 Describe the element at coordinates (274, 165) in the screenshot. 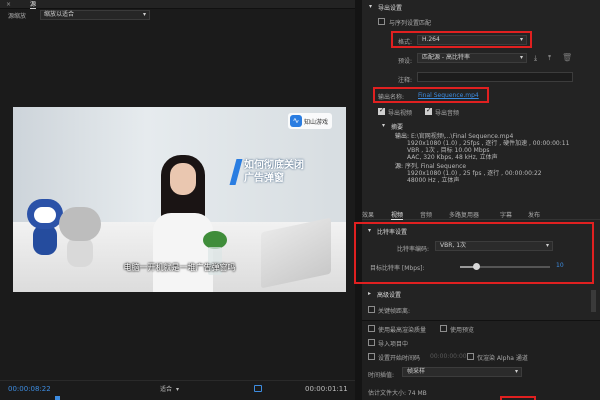

I see `overlay-title-line1: 如何彻底关闭` at that location.